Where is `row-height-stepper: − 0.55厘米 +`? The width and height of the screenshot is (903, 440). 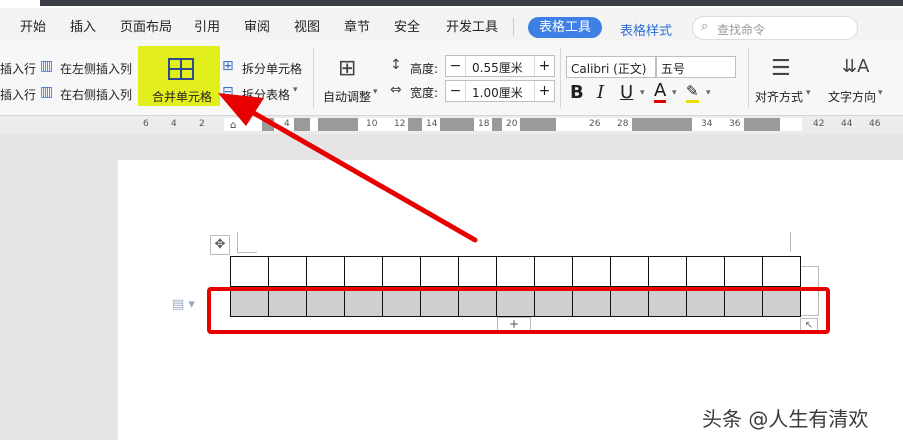
row-height-stepper: − 0.55厘米 + is located at coordinates (500, 66).